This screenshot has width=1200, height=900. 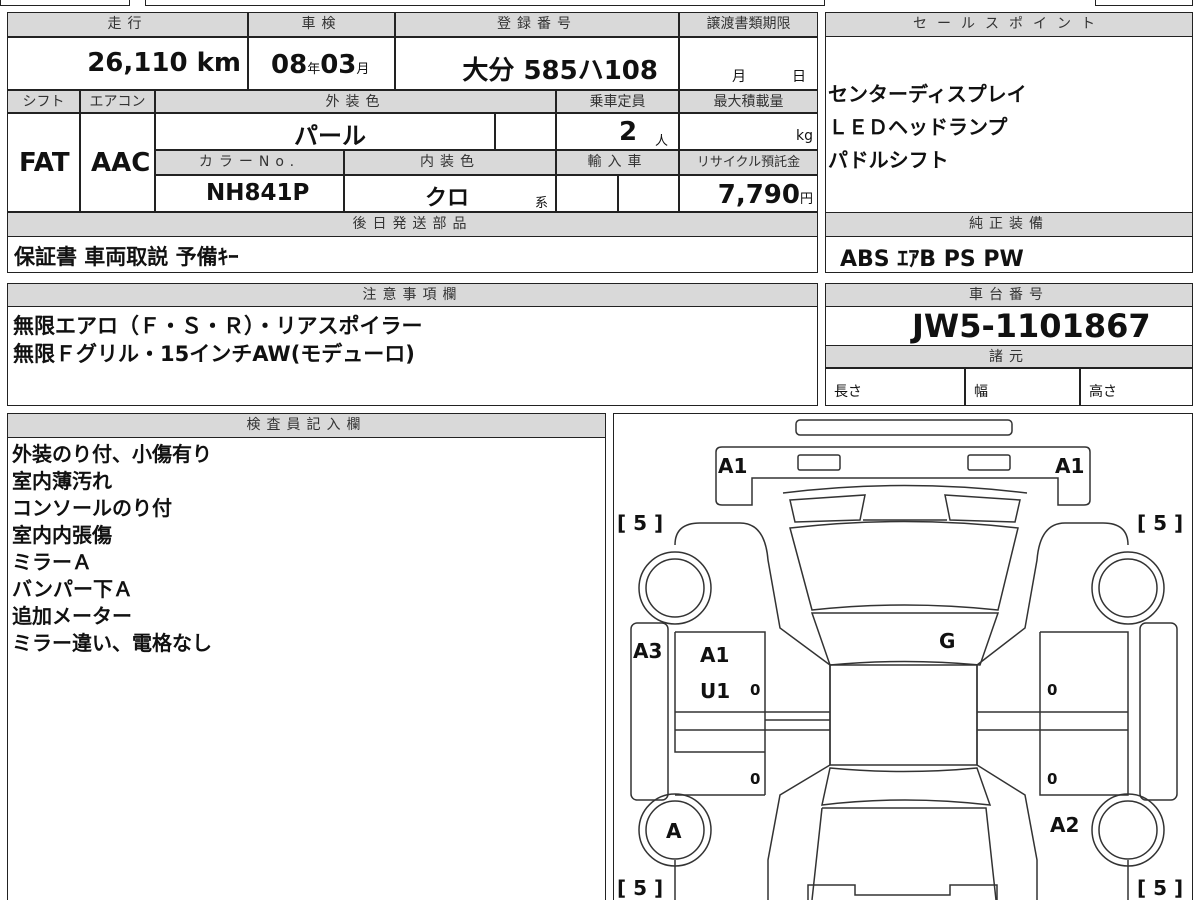 I want to click on shift-header: シフト, so click(x=43, y=101).